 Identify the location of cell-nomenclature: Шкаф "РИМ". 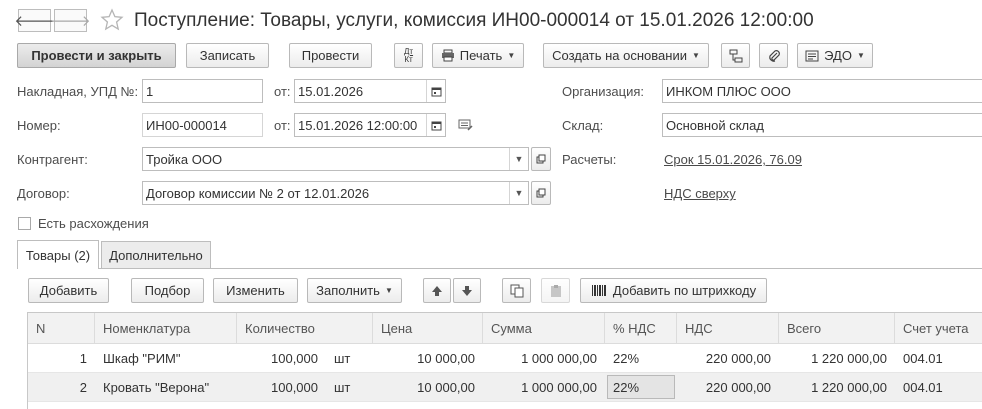
(142, 358).